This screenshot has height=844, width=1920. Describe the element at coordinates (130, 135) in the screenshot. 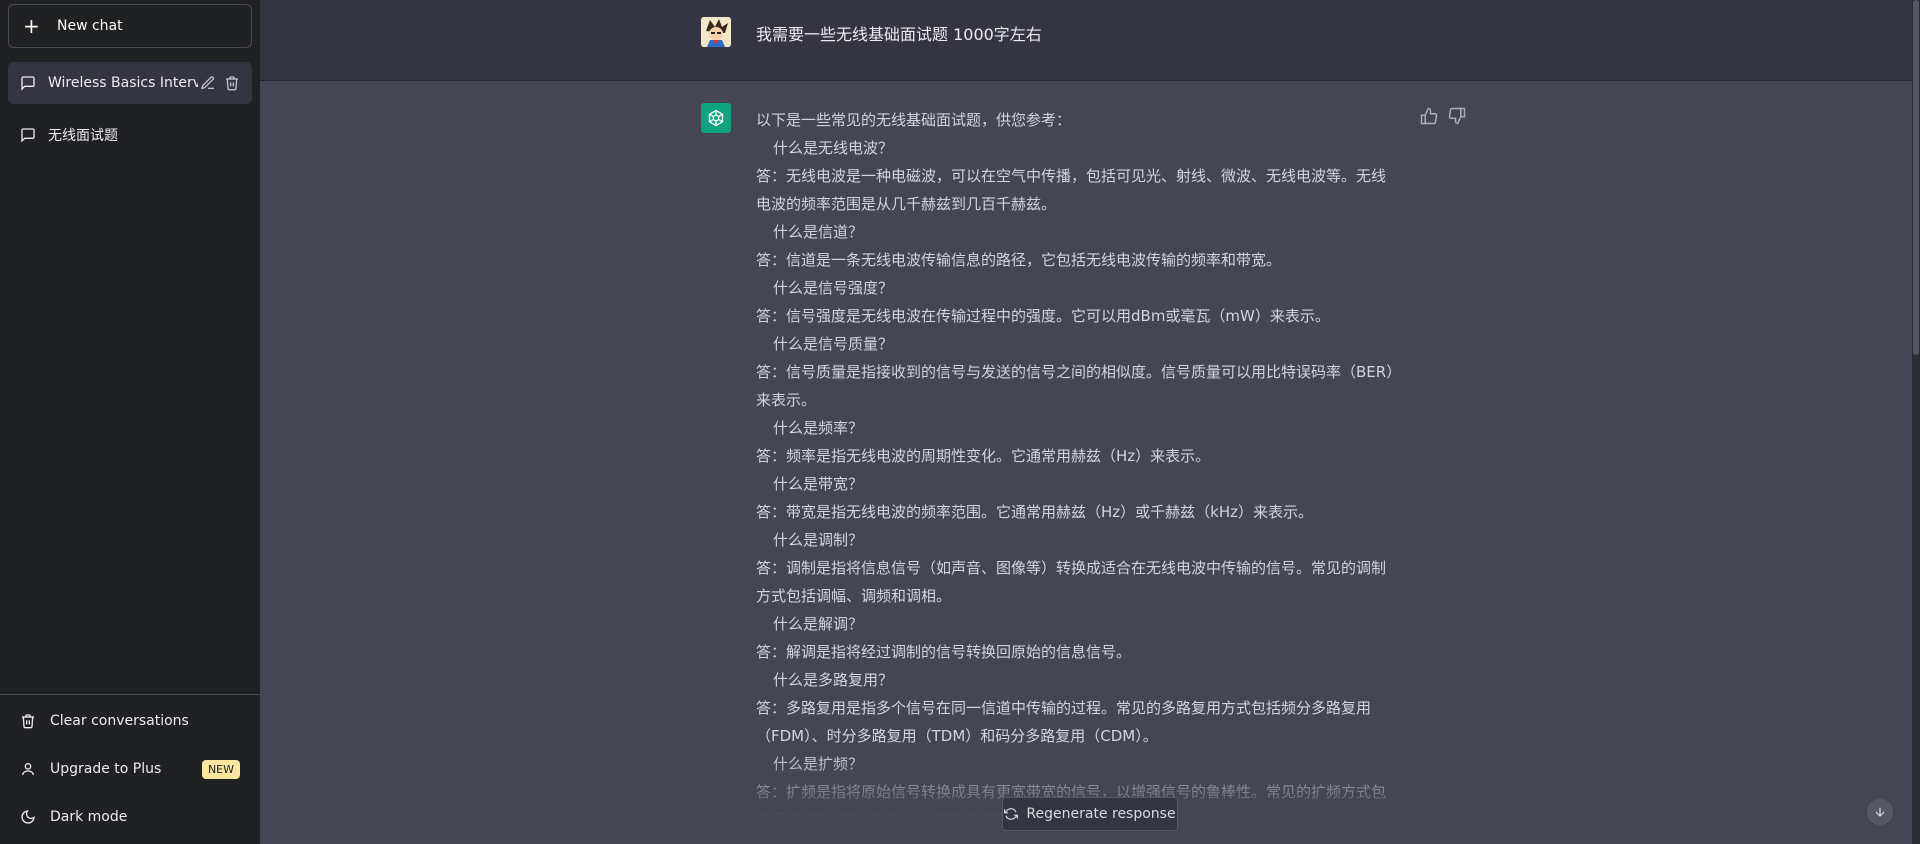

I see `conversation-item: 无线面试题` at that location.